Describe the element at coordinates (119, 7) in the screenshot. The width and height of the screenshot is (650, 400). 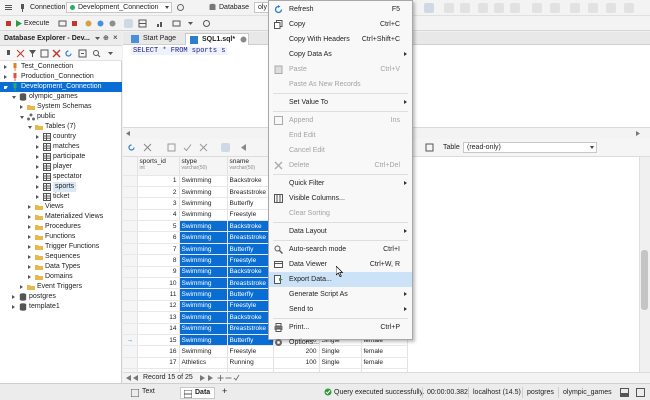
I see `connection-select: Development_Connection` at that location.